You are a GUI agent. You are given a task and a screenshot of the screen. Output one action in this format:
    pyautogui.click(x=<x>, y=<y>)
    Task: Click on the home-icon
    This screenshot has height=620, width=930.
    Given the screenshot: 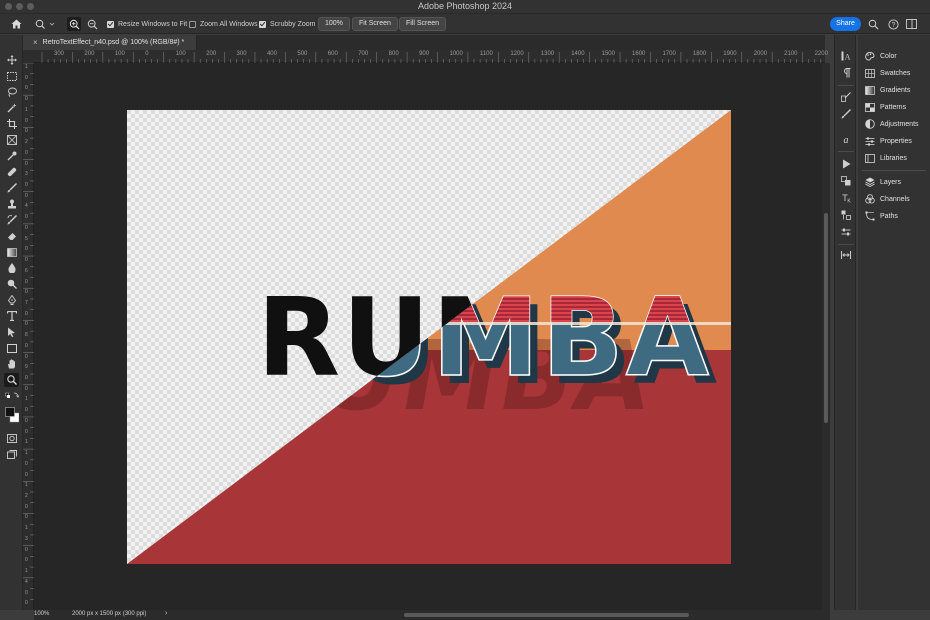 What is the action you would take?
    pyautogui.click(x=16, y=24)
    